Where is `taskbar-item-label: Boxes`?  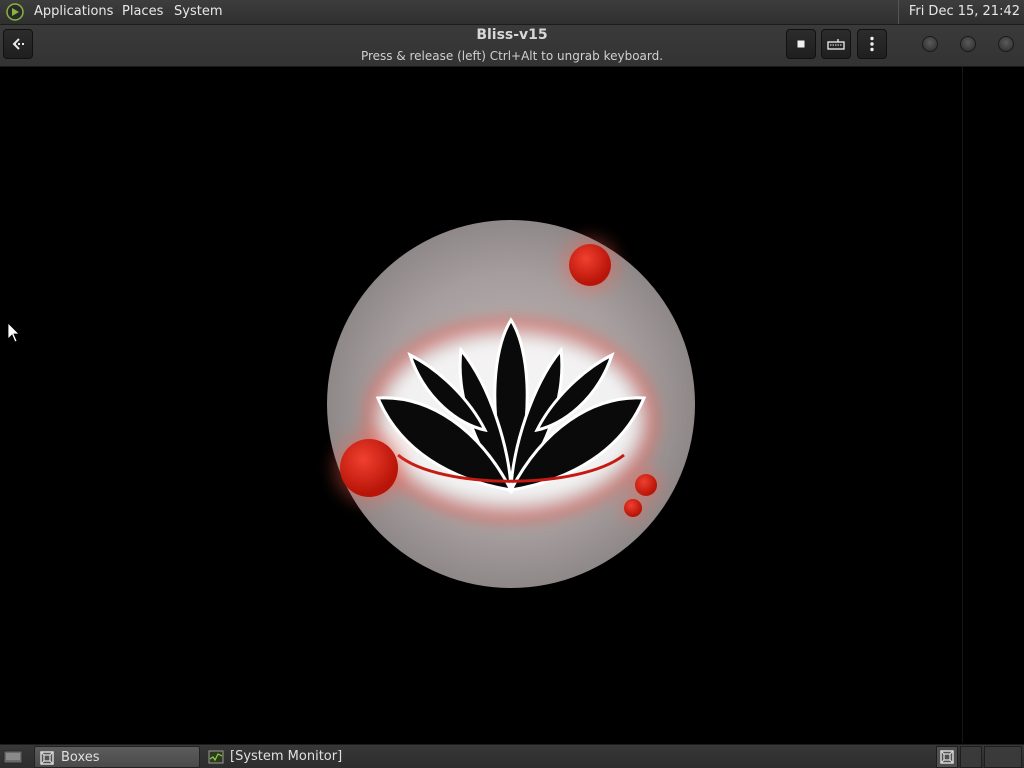
taskbar-item-label: Boxes is located at coordinates (80, 757).